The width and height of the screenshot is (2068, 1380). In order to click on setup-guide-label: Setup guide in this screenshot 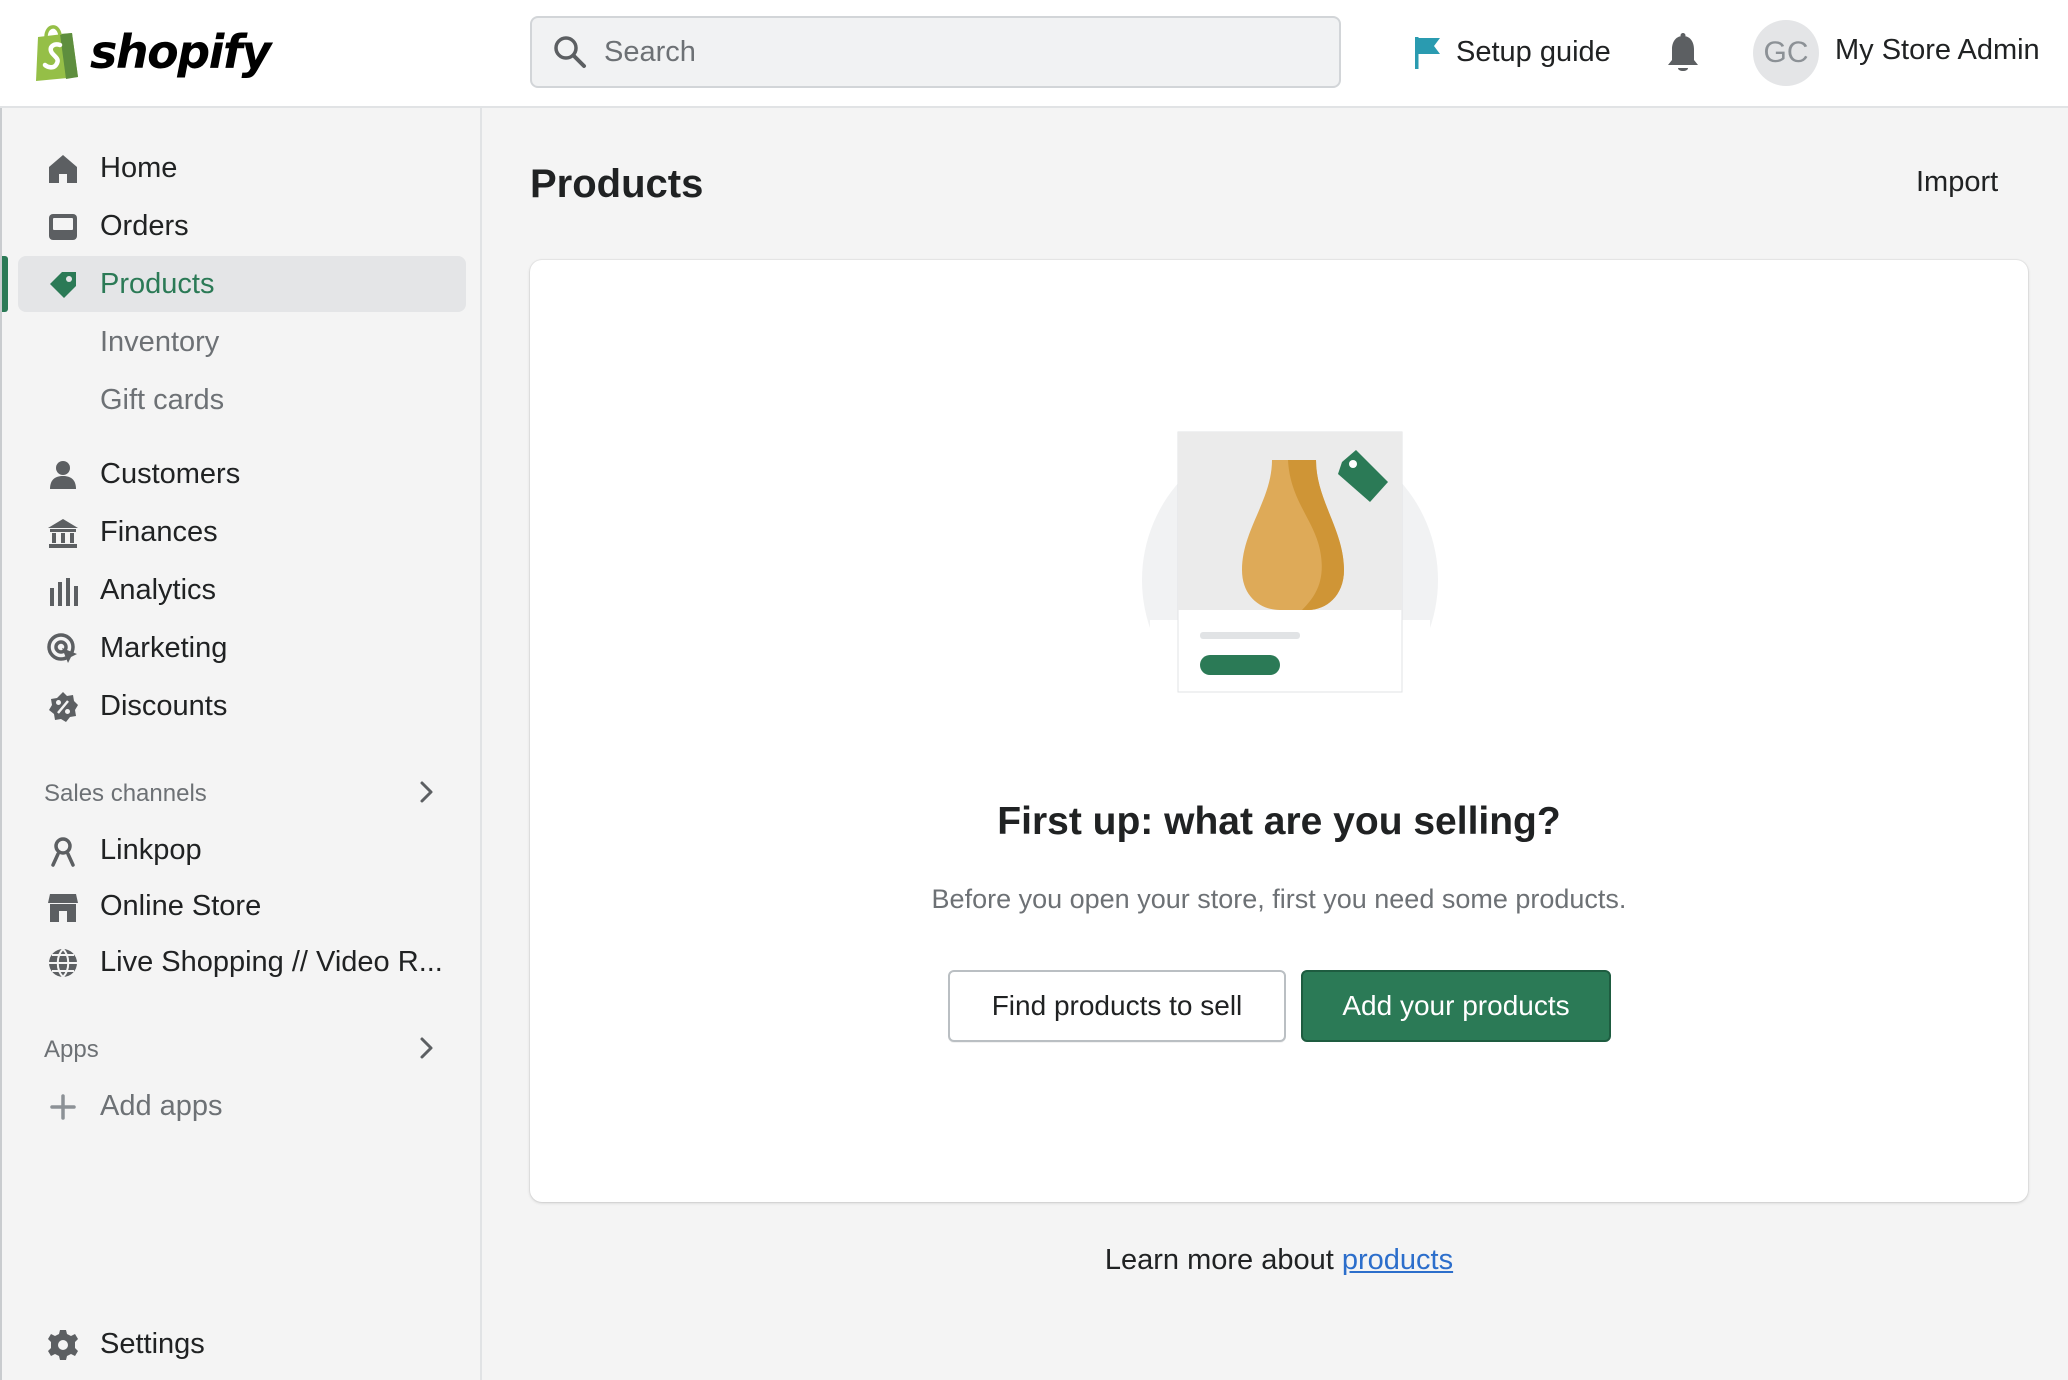, I will do `click(1533, 51)`.